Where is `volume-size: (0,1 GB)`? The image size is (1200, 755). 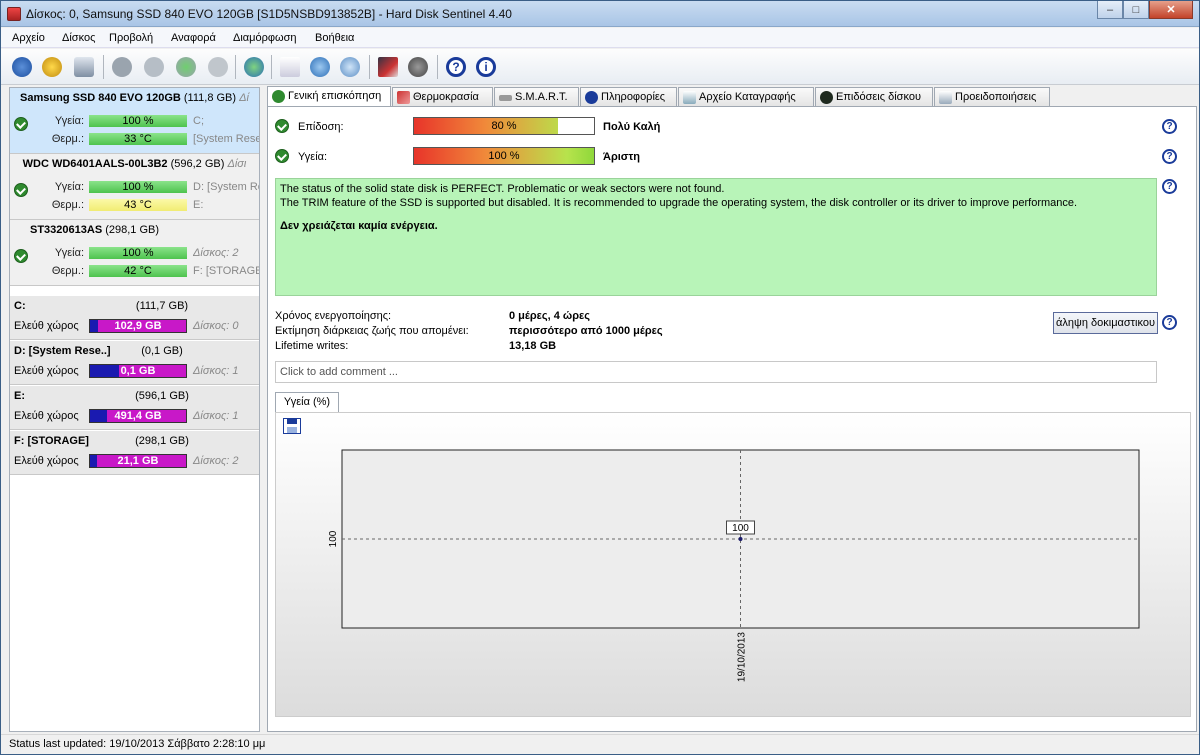 volume-size: (0,1 GB) is located at coordinates (162, 351).